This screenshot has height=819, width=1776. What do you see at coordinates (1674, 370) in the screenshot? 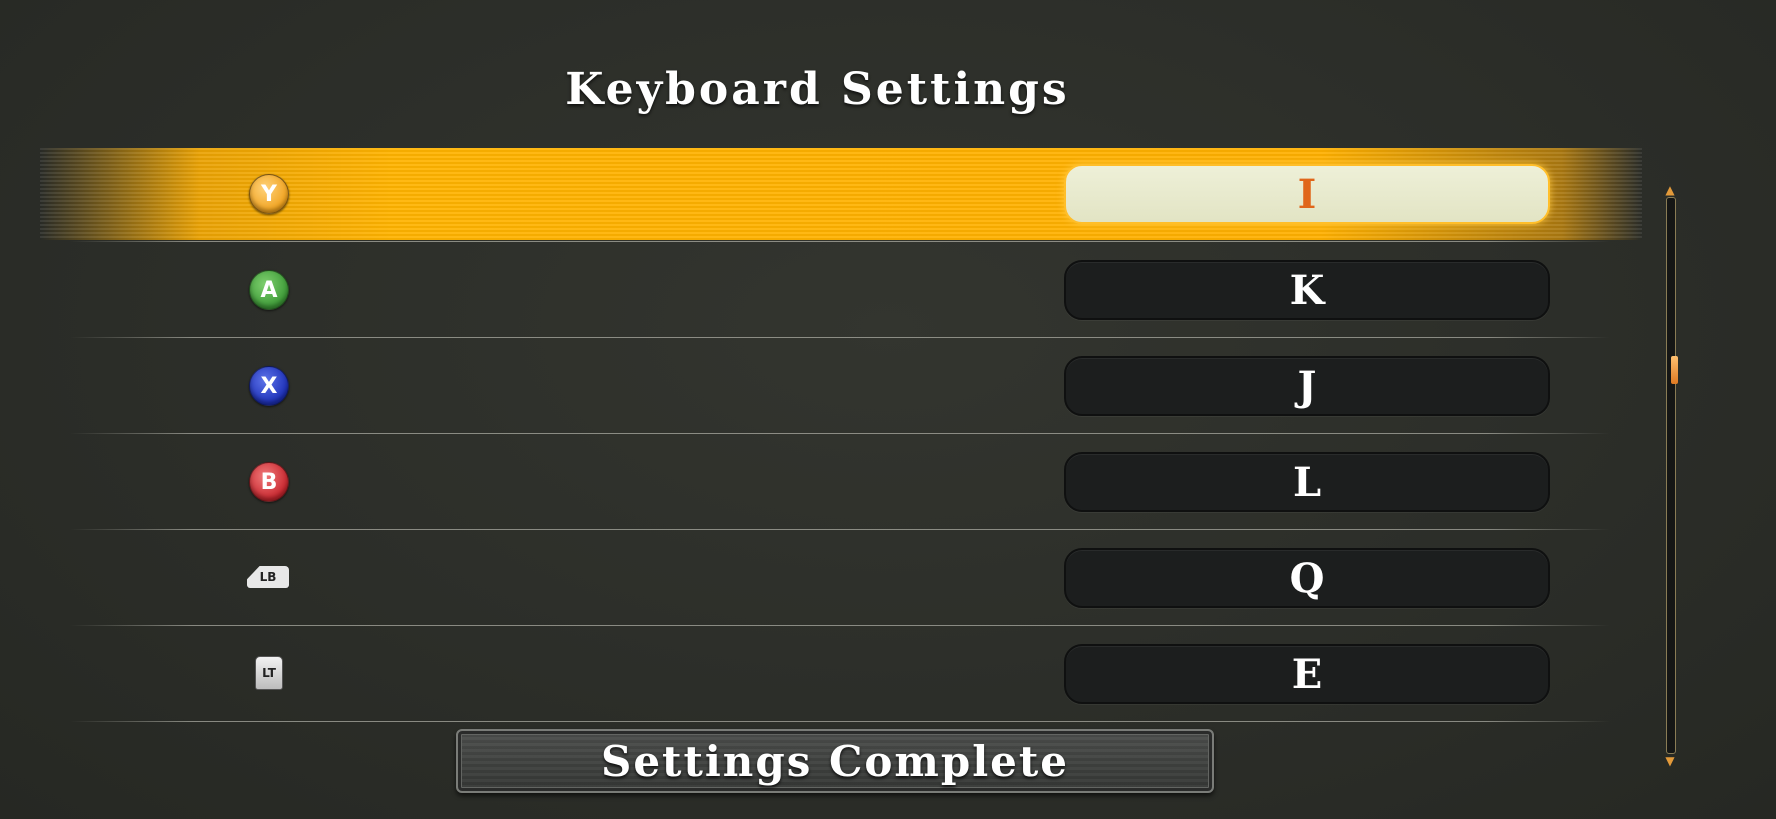
I see `scroll-thumb` at bounding box center [1674, 370].